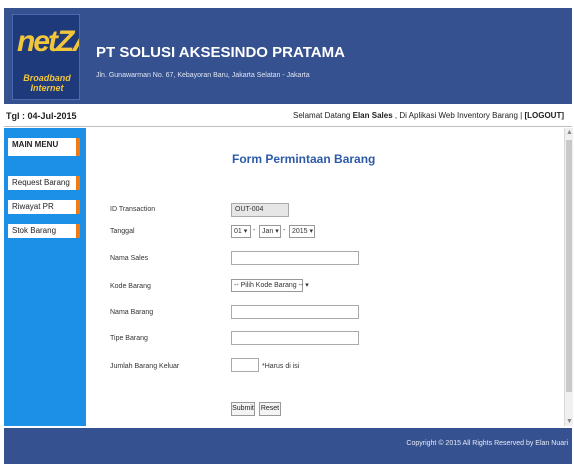  What do you see at coordinates (243, 409) in the screenshot?
I see `submit-button: Submit` at bounding box center [243, 409].